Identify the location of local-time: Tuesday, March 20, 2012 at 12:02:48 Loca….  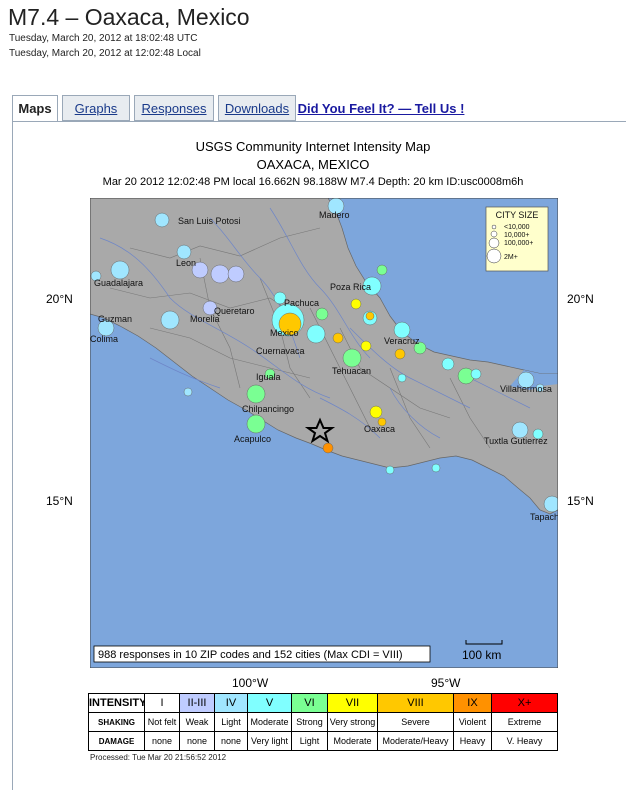
(105, 53).